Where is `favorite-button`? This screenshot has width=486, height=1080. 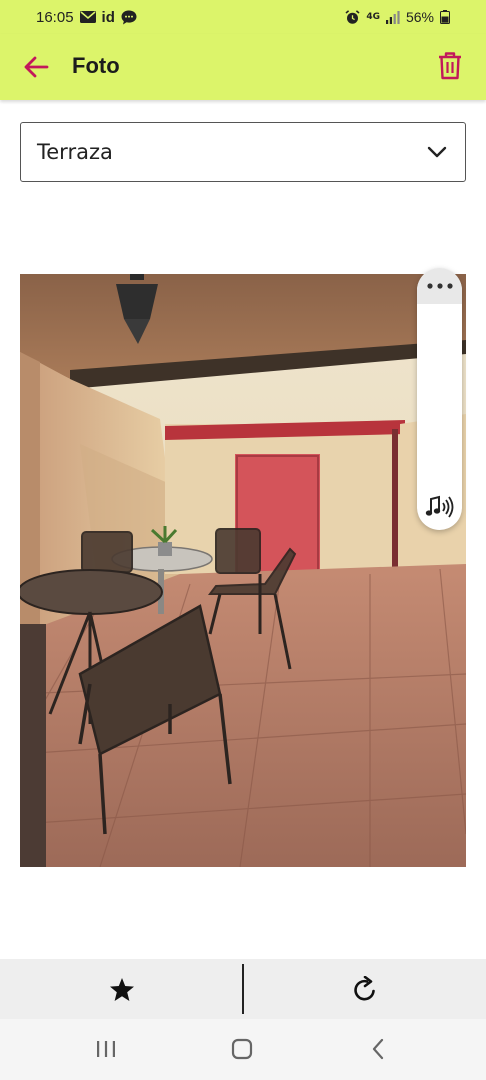 favorite-button is located at coordinates (121, 989).